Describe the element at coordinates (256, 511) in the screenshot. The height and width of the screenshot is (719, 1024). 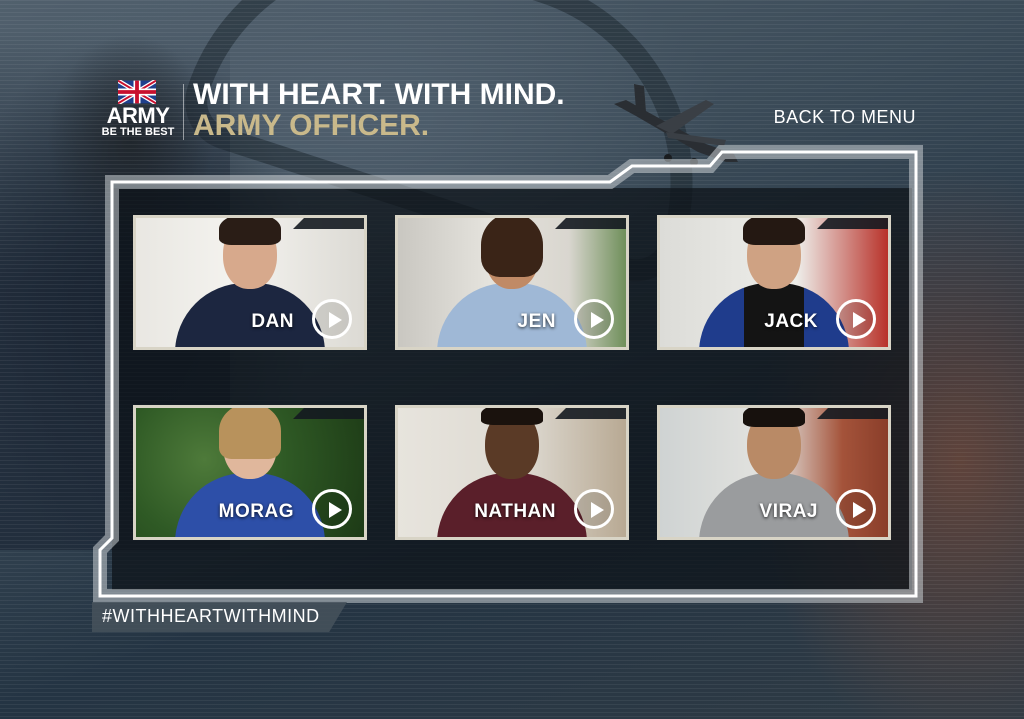
I see `tile-name-label: MORAG` at that location.